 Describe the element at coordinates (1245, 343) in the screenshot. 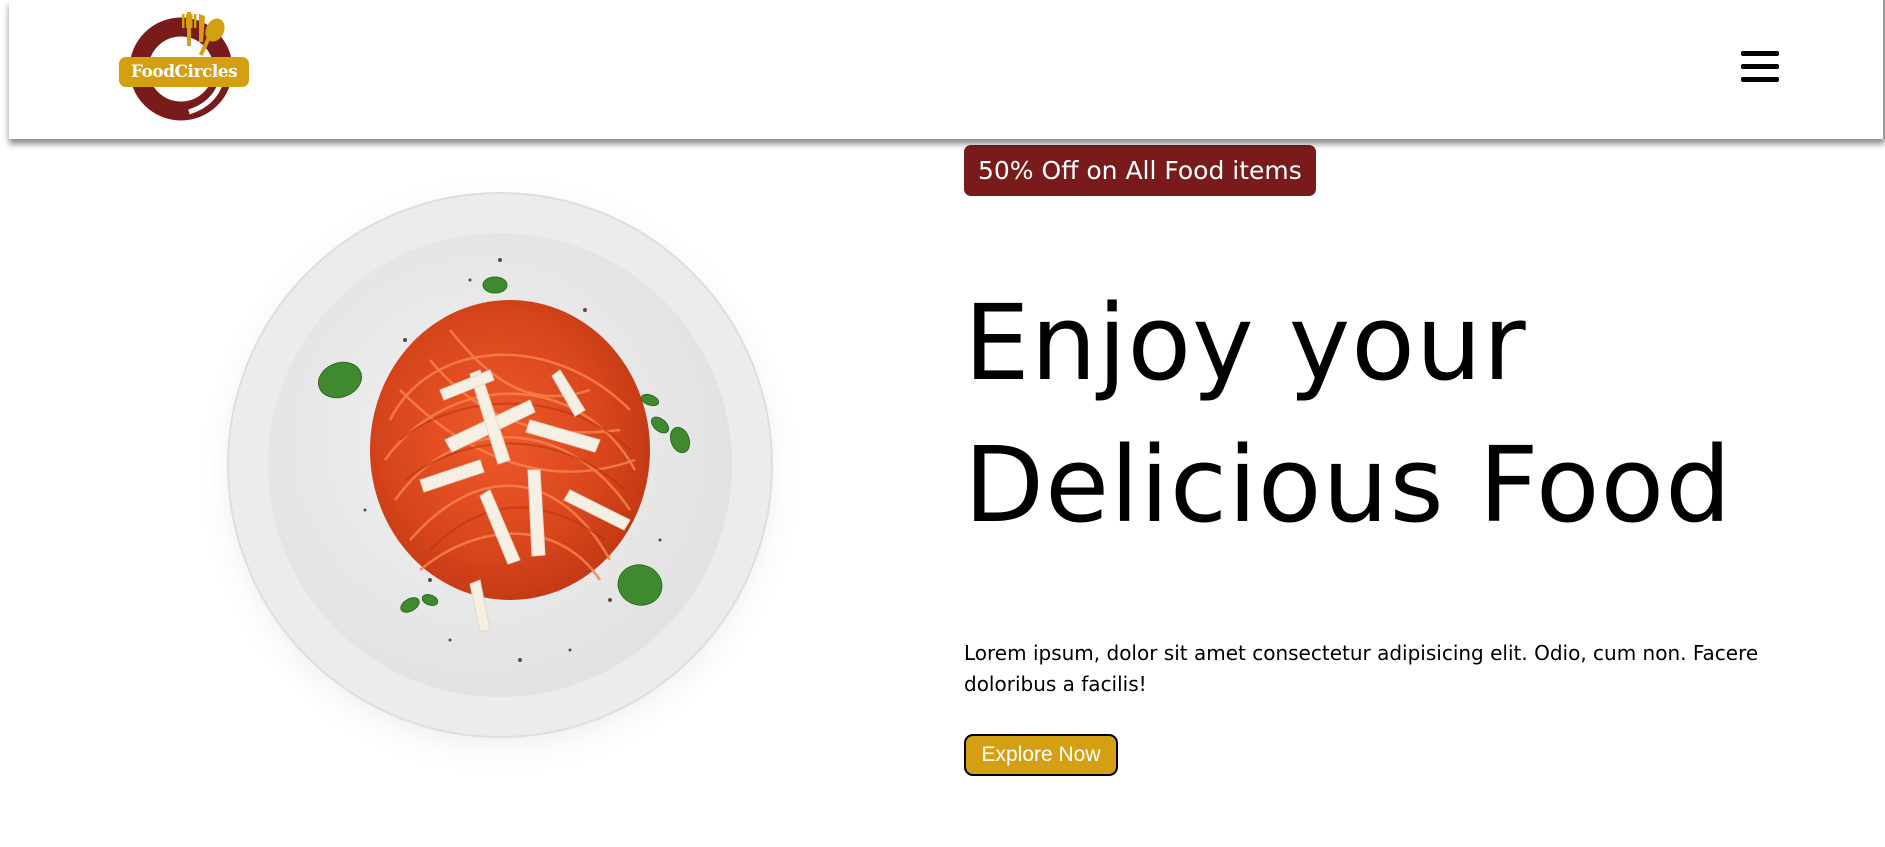

I see `hero-title-line1: Enjoy your` at that location.